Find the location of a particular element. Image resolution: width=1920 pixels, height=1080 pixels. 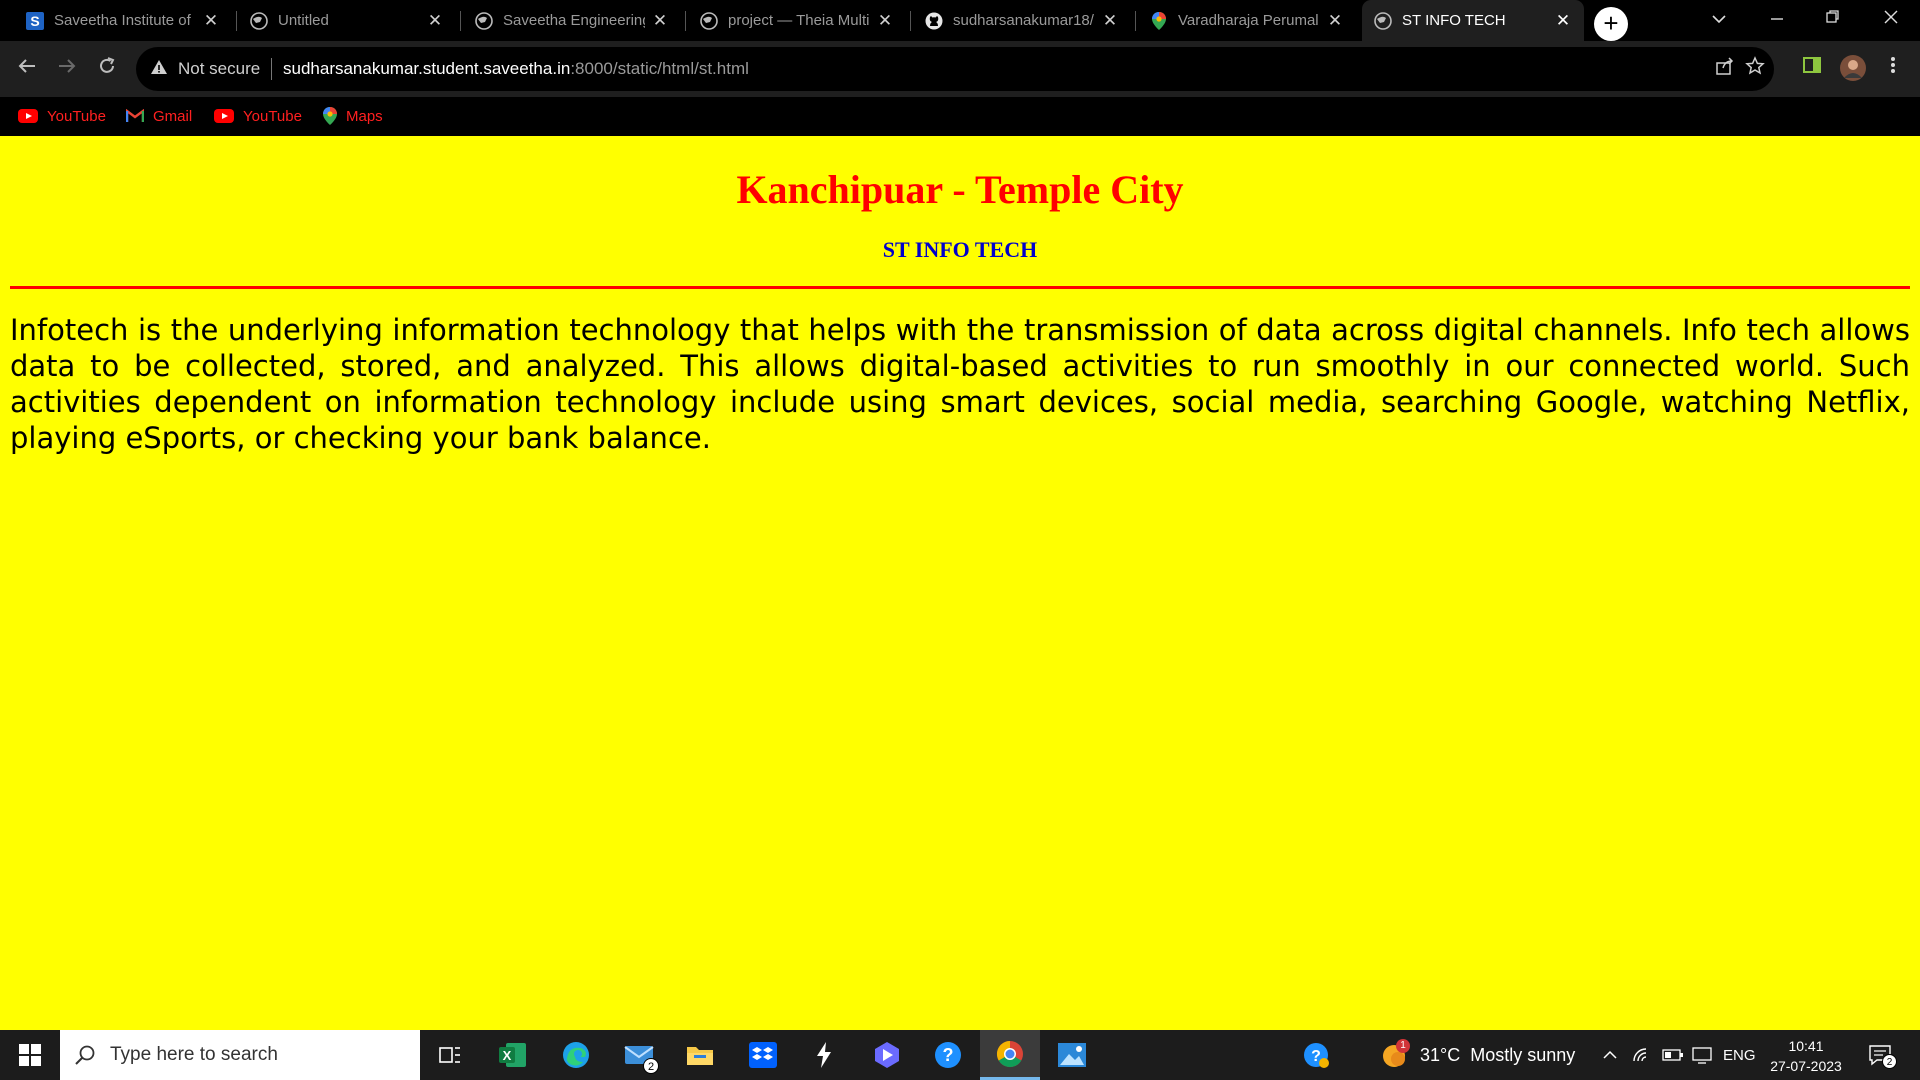

tab-title: Saveetha Institute of Medical is located at coordinates (125, 20).